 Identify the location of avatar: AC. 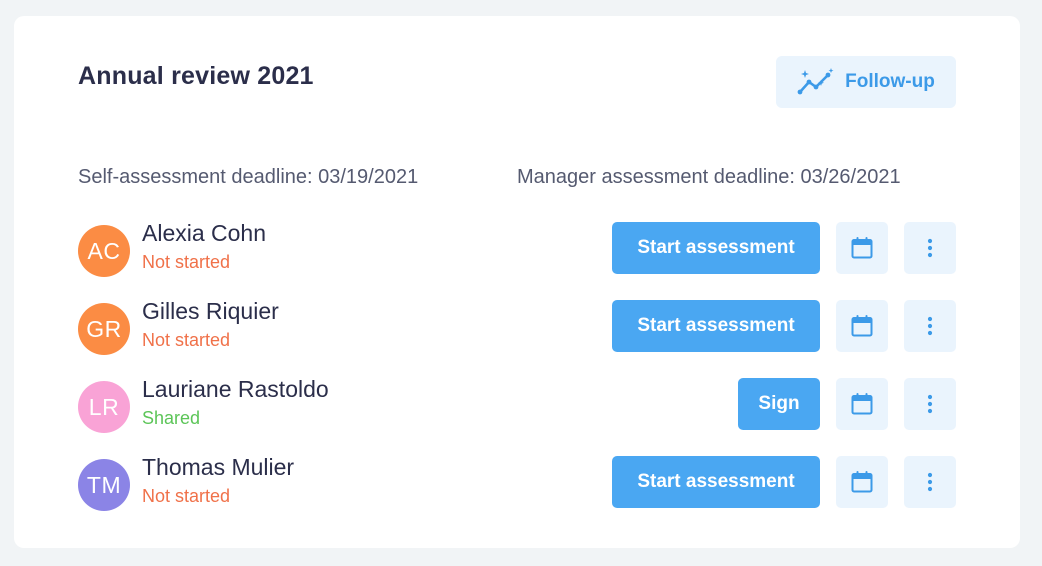
(104, 251).